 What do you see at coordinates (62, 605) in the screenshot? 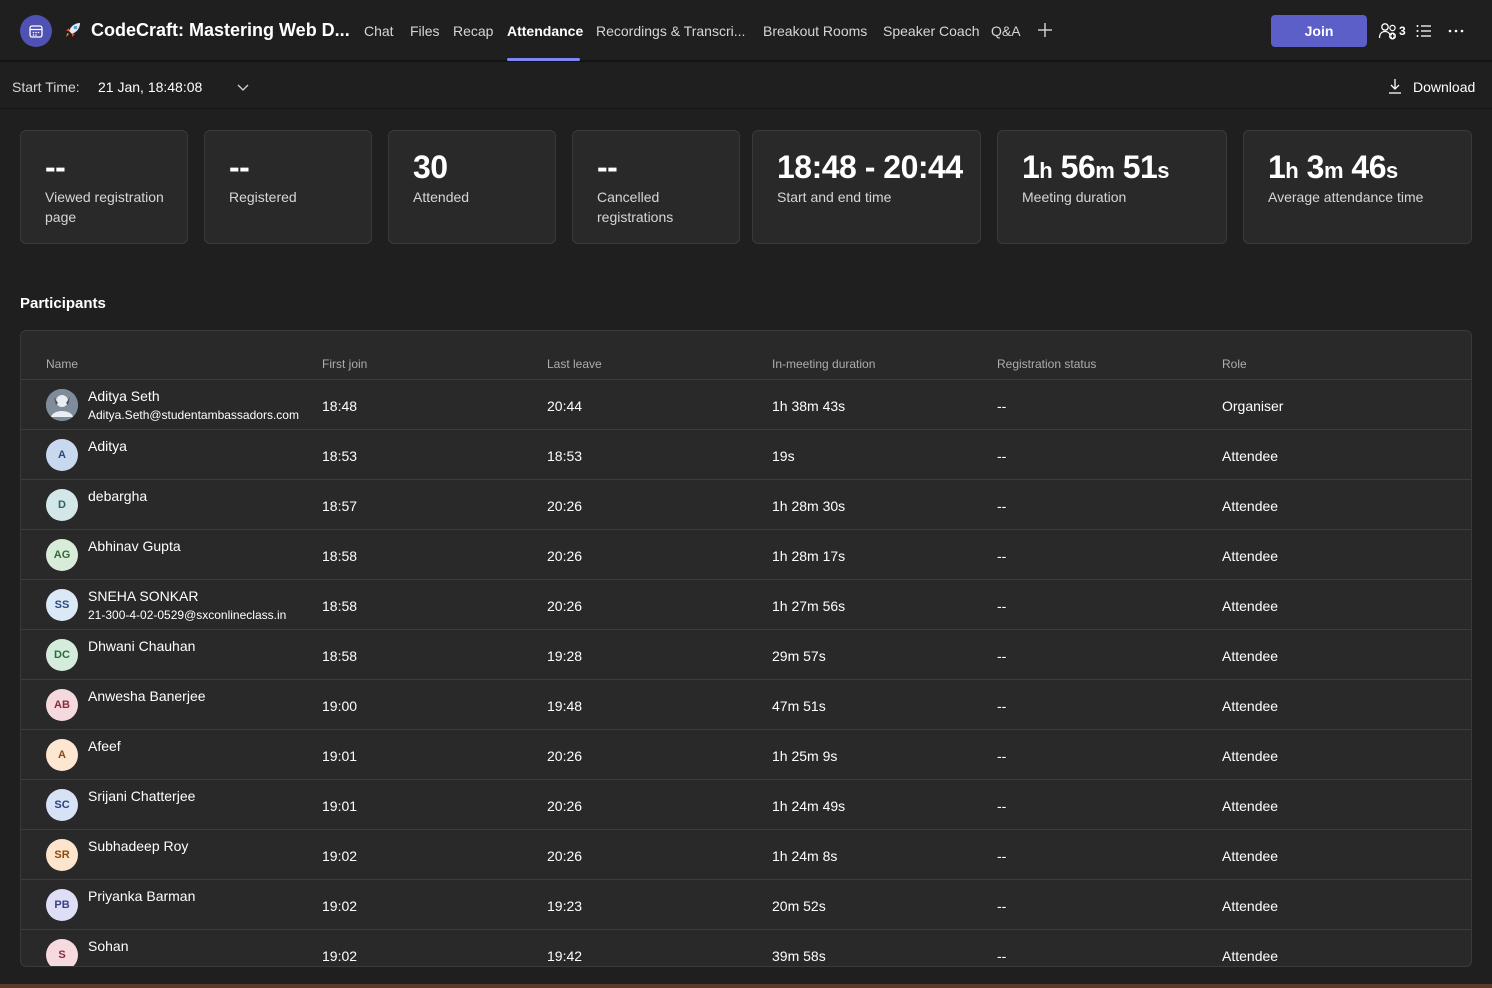
I see `avatar: SS` at bounding box center [62, 605].